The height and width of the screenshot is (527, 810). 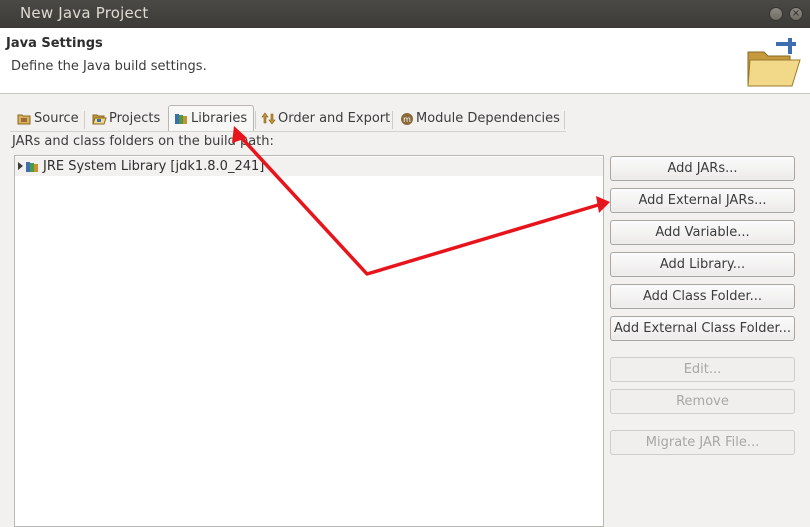 What do you see at coordinates (109, 66) in the screenshot?
I see `page-description: Define the Java build settings.` at bounding box center [109, 66].